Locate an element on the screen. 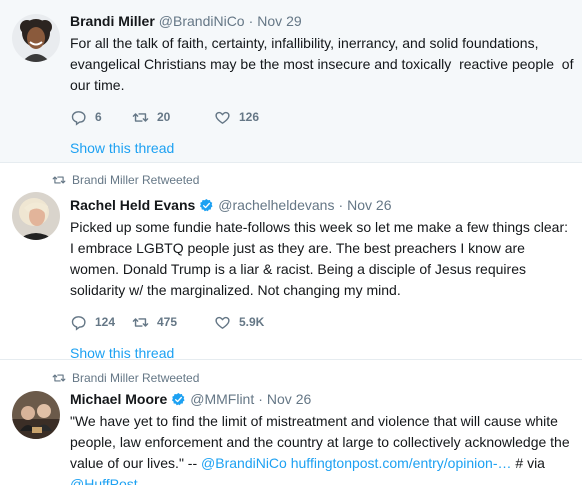 The image size is (582, 485). retweet-count: 475 is located at coordinates (167, 322).